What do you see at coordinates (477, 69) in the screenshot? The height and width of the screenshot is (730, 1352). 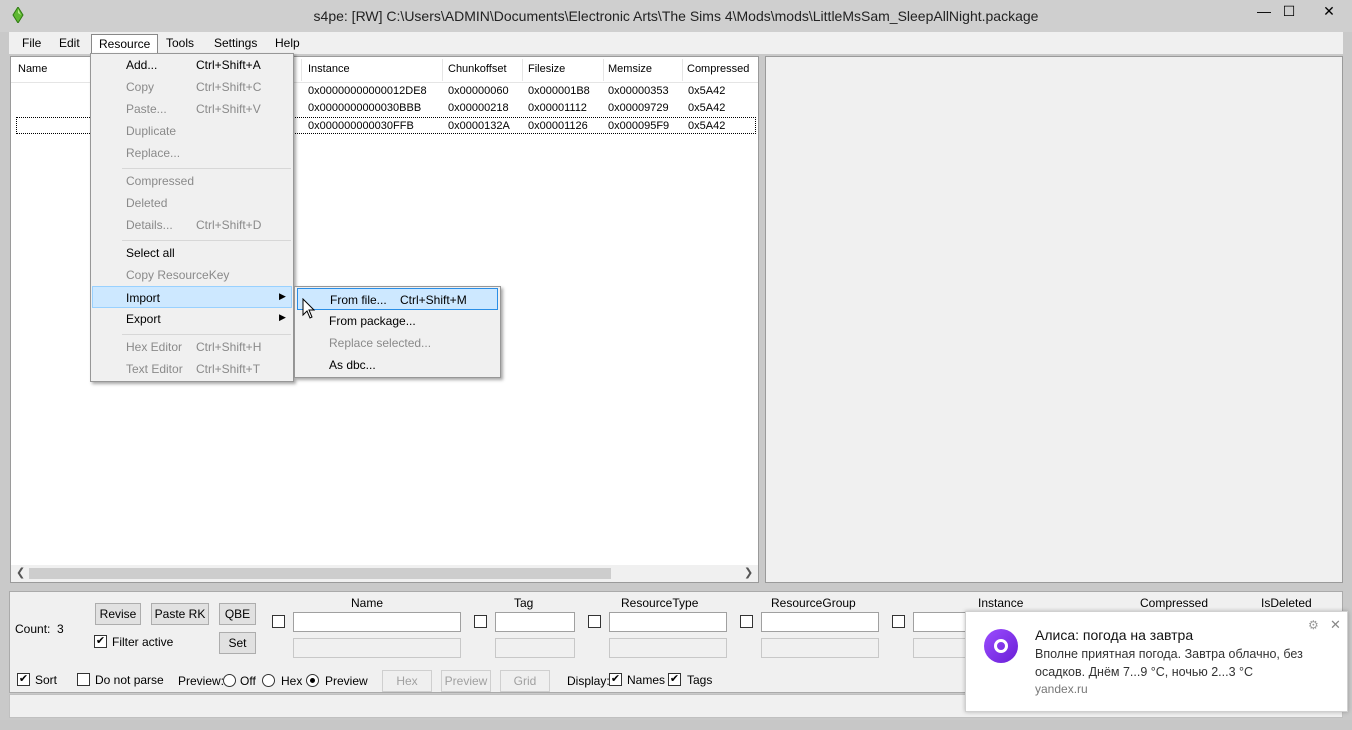 I see `column-header-chunkoffset: Chunkoffset` at bounding box center [477, 69].